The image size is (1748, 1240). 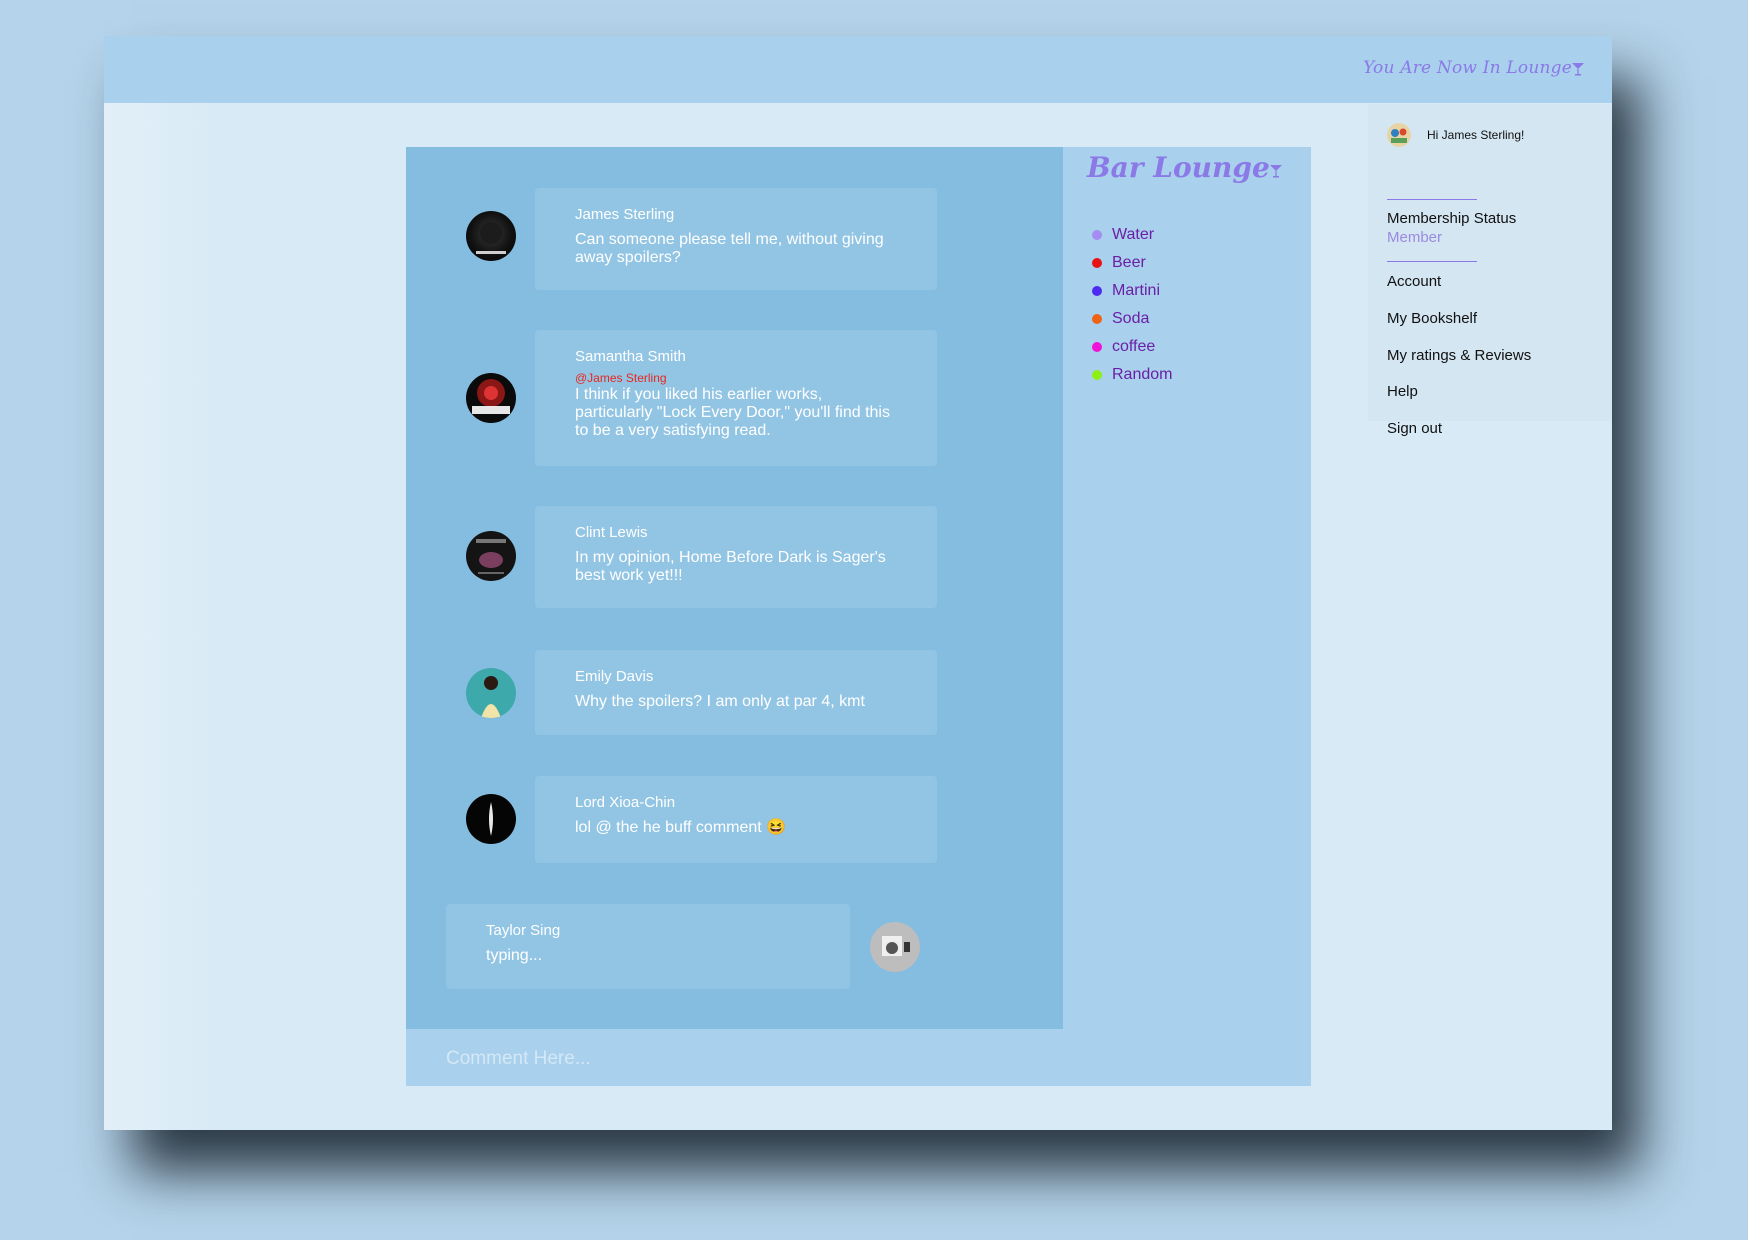 What do you see at coordinates (1136, 290) in the screenshot?
I see `drink-label: Martini` at bounding box center [1136, 290].